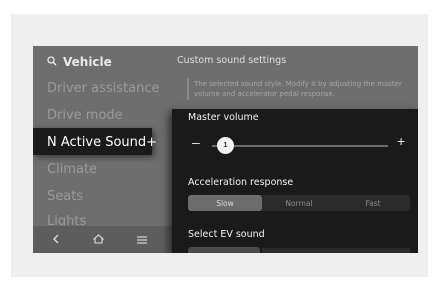  Describe the element at coordinates (103, 88) in the screenshot. I see `sidebar-item-driver-assistance: Driver assistance` at that location.